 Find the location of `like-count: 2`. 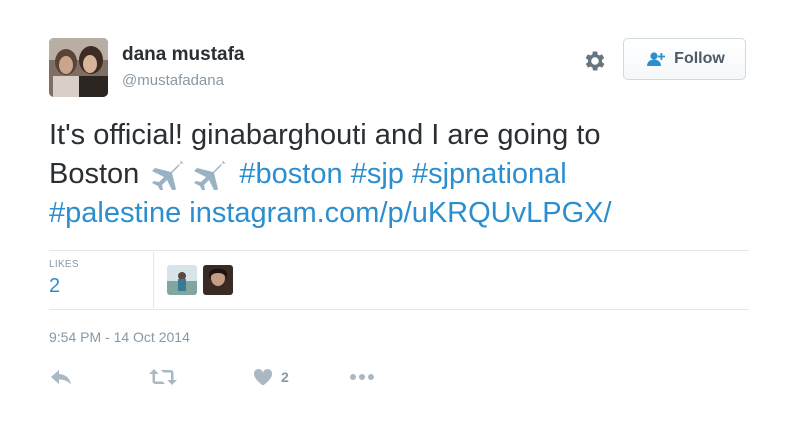

like-count: 2 is located at coordinates (285, 377).